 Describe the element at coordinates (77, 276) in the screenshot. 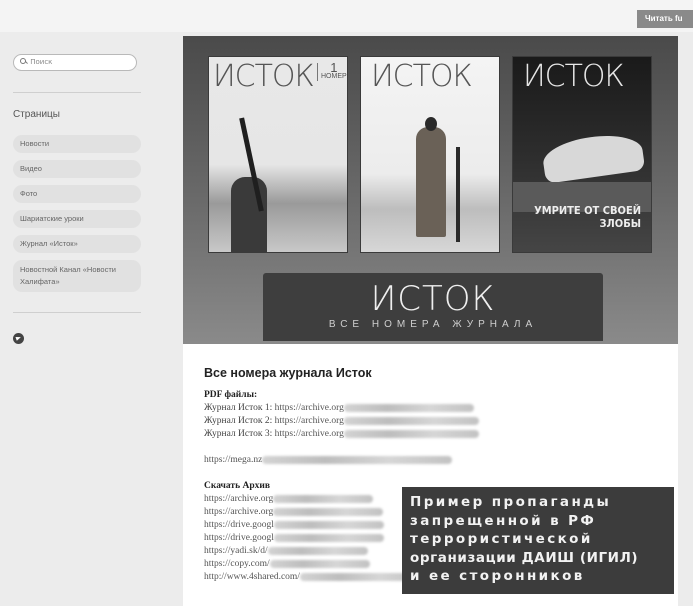

I see `sidebar-item-news-channel: Новостной Канал «Новости Халифата»` at that location.